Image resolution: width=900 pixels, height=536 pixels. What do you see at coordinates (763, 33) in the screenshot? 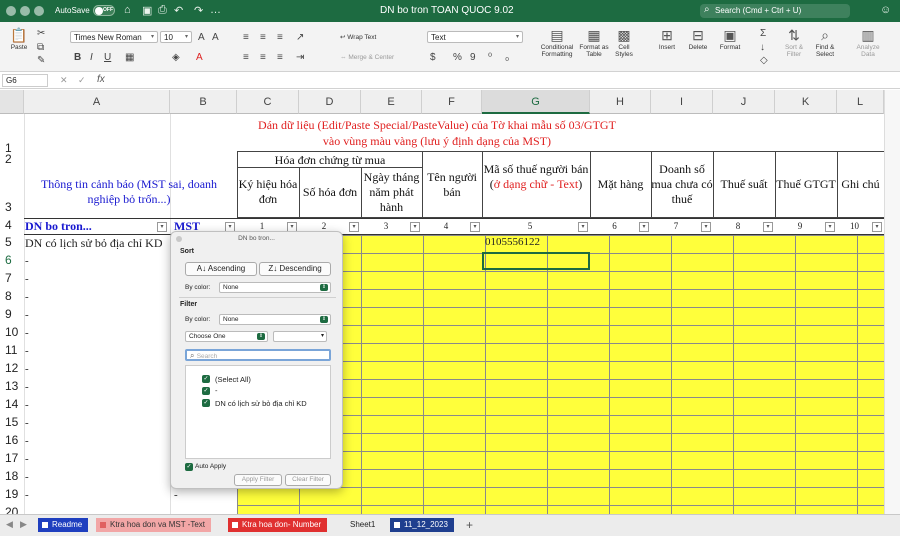
I see `autosum-icon: Σ` at bounding box center [763, 33].